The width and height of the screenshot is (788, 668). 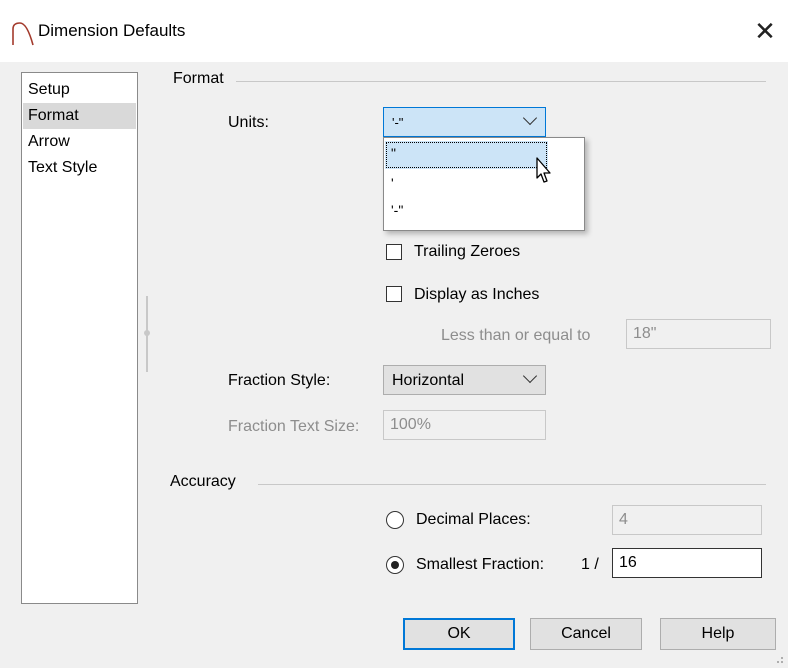 What do you see at coordinates (778, 658) in the screenshot?
I see `resize-grip-icon` at bounding box center [778, 658].